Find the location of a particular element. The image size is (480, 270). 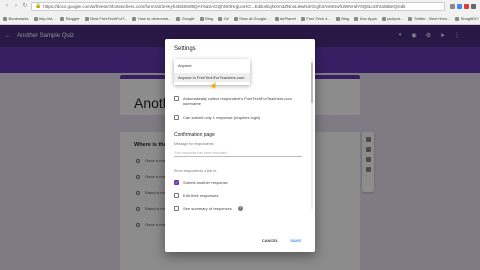

confirmation-section-title: Confirmation page is located at coordinates (194, 135).